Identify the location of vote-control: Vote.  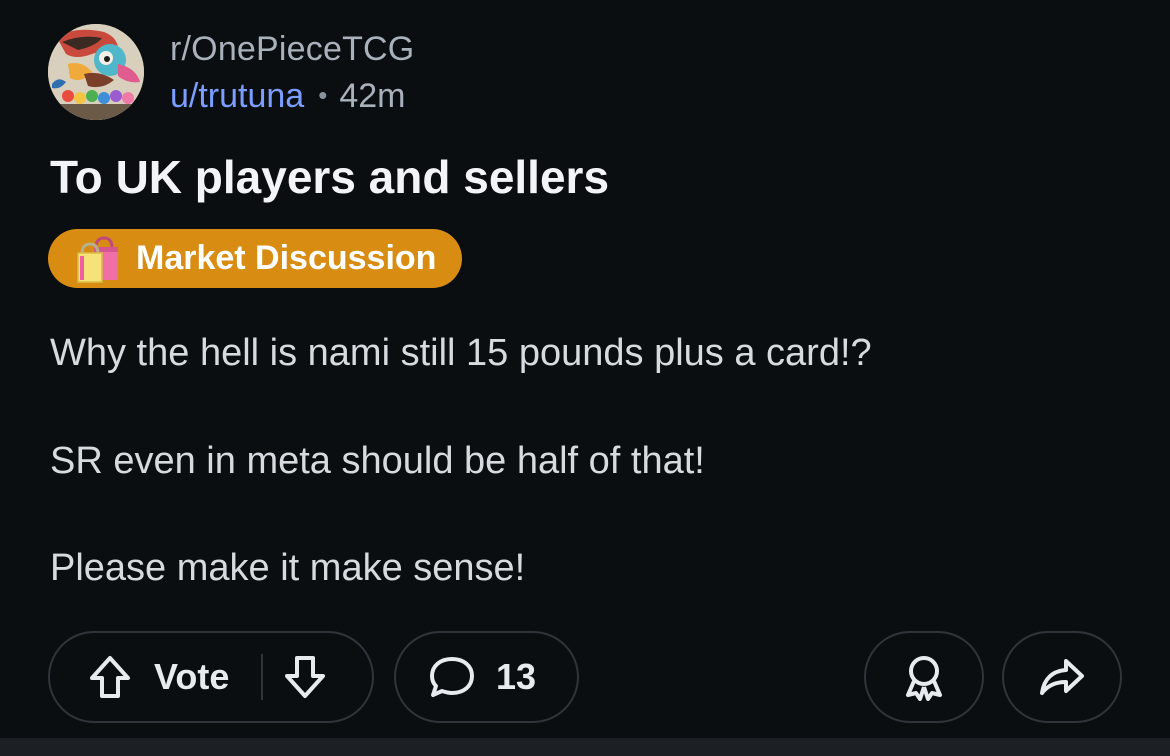
(211, 677).